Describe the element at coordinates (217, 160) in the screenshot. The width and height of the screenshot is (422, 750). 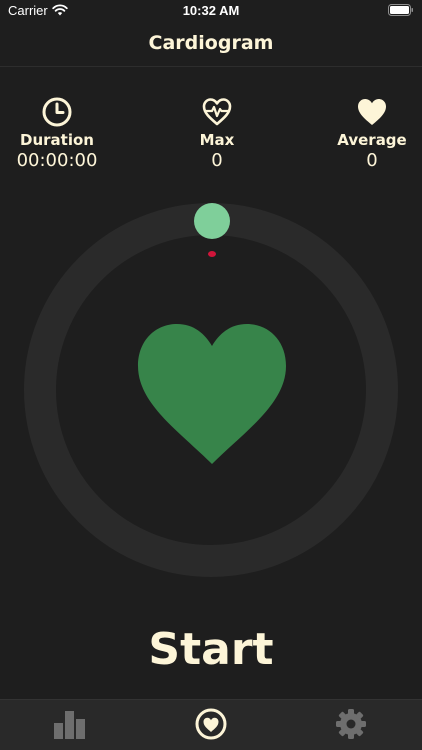
I see `max-value: 0` at that location.